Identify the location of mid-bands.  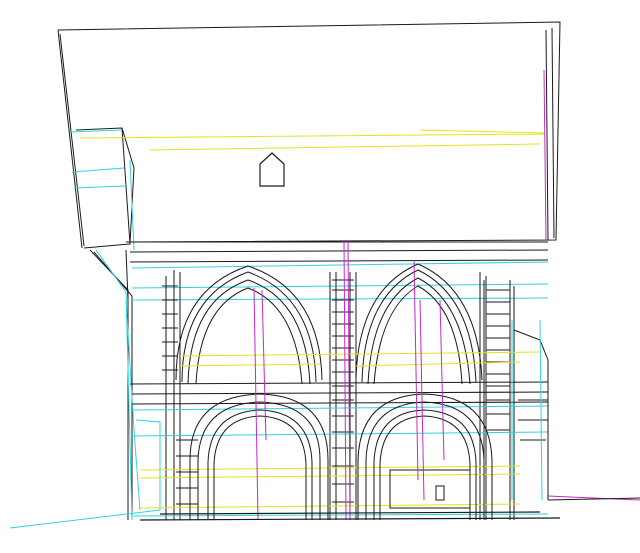
(339, 393).